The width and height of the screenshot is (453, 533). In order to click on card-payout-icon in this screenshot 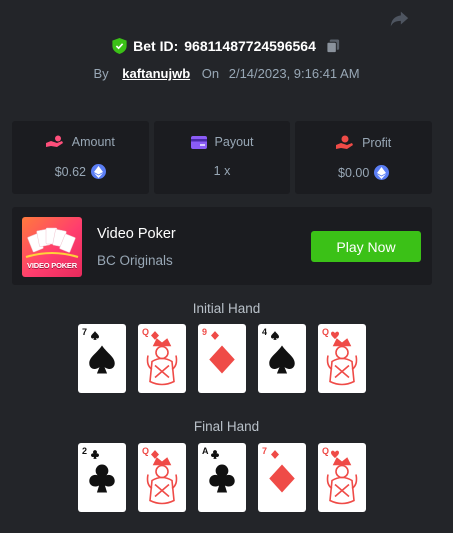, I will do `click(198, 142)`.